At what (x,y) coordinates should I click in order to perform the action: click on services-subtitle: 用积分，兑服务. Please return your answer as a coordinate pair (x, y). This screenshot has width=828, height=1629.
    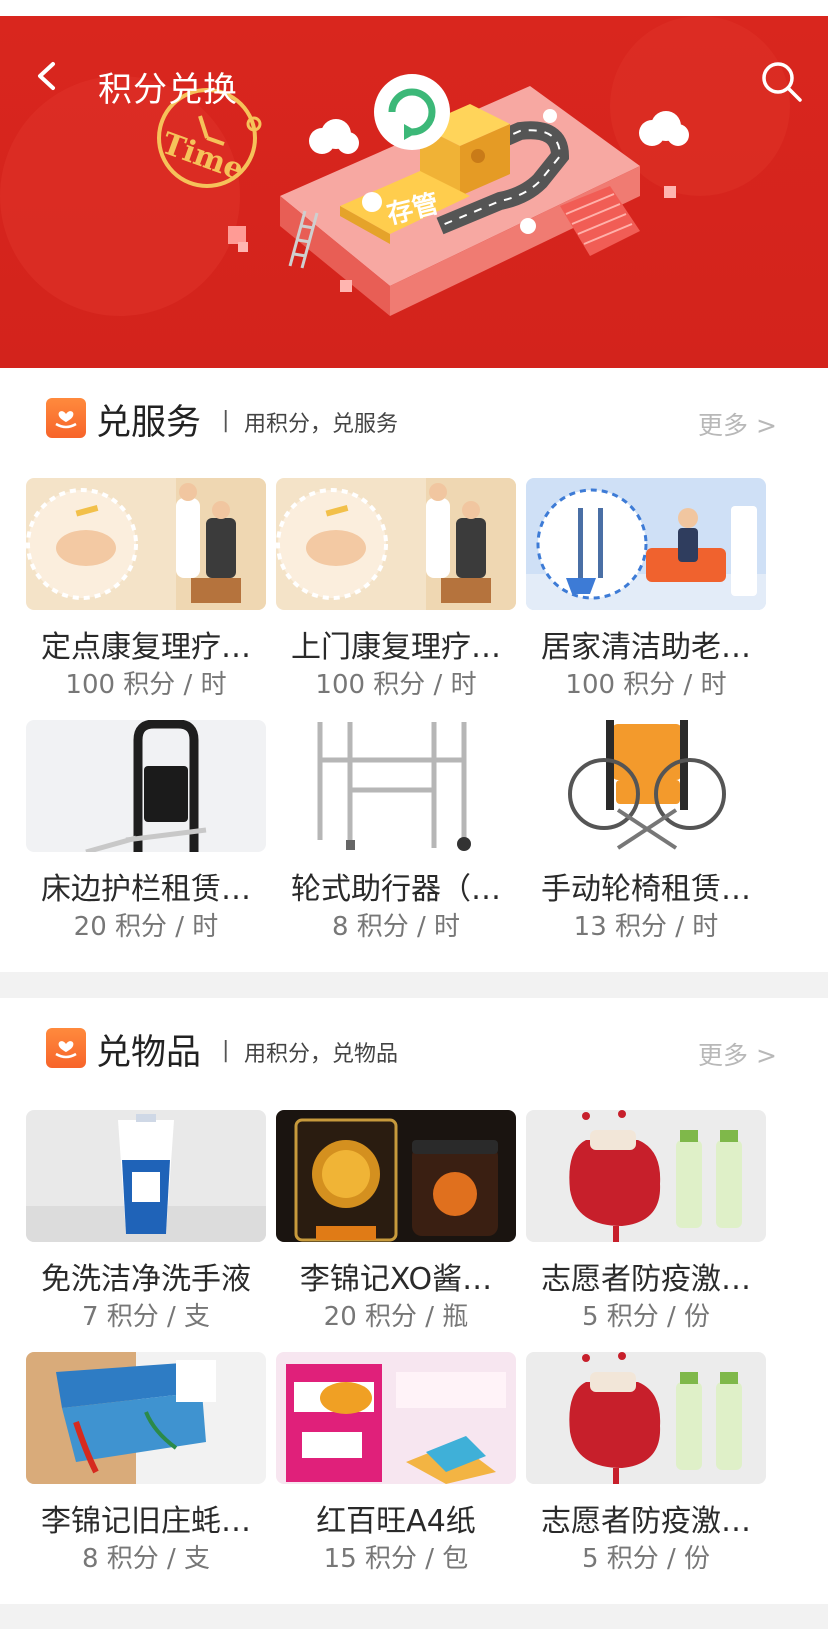
    Looking at the image, I should click on (321, 424).